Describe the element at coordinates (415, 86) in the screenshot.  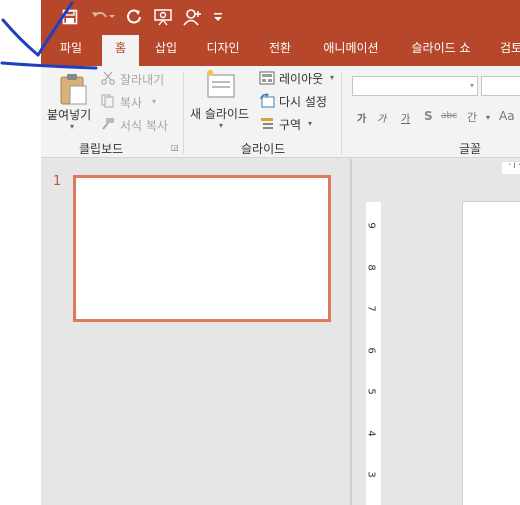
I see `font-name-select: ▾` at that location.